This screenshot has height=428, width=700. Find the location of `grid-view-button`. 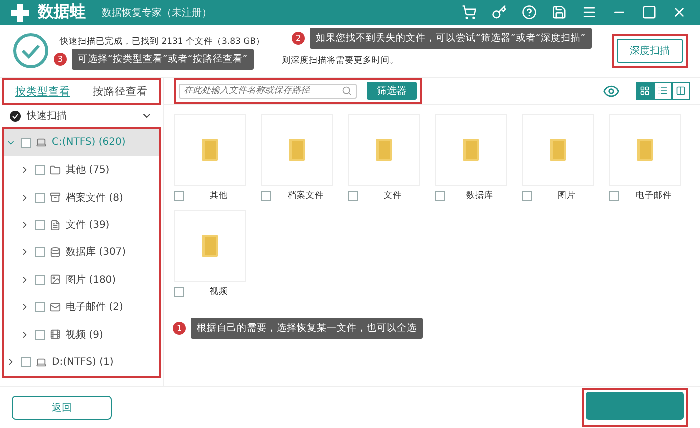

grid-view-button is located at coordinates (645, 91).